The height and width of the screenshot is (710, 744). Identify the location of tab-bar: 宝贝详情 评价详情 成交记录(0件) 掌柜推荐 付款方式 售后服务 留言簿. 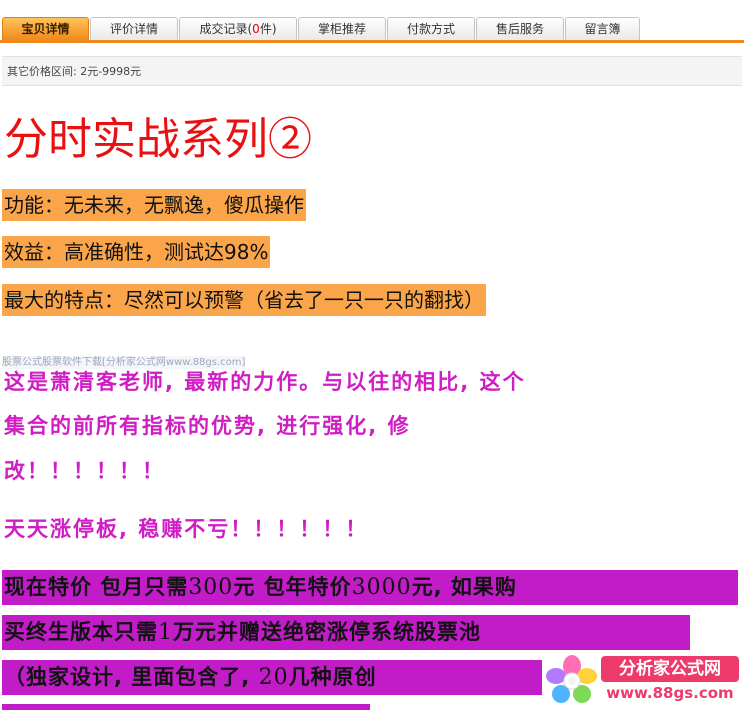
(372, 22).